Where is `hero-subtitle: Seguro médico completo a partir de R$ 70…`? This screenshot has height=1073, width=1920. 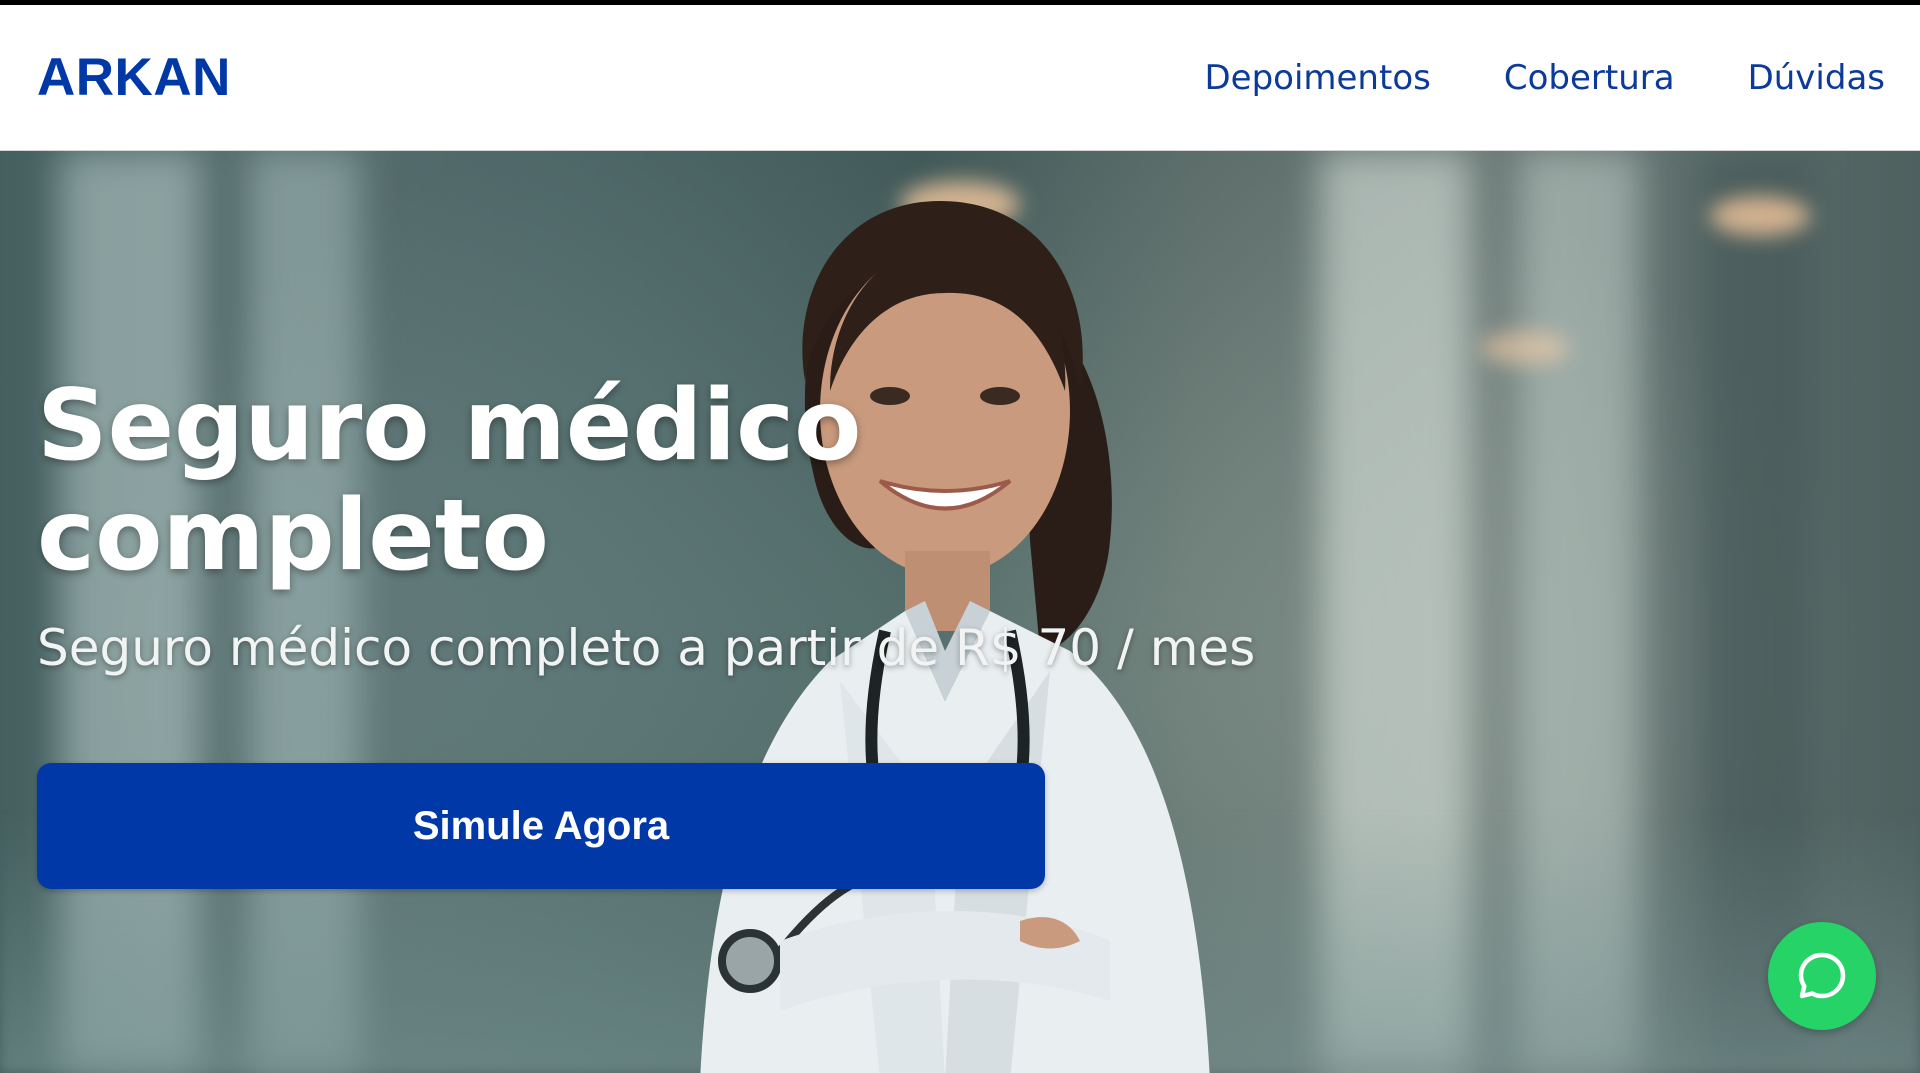 hero-subtitle: Seguro médico completo a partir de R$ 70… is located at coordinates (646, 648).